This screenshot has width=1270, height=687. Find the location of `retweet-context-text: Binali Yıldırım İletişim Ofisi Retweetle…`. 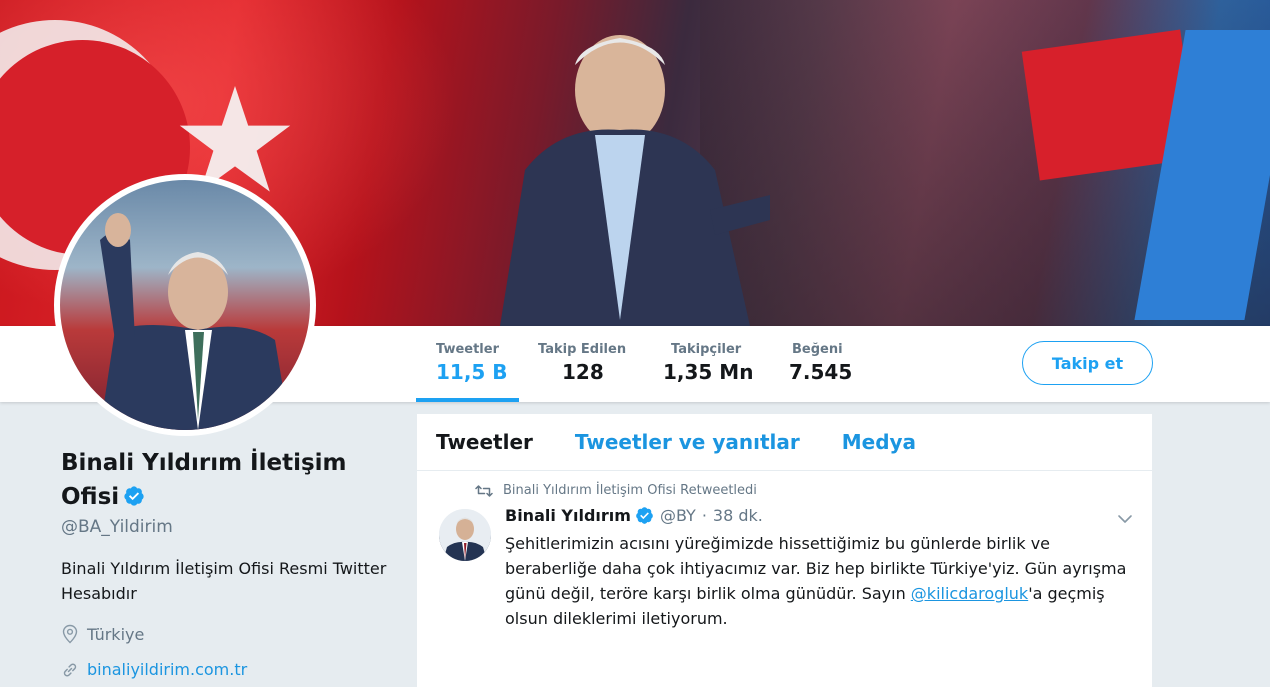

retweet-context-text: Binali Yıldırım İletişim Ofisi Retweetle… is located at coordinates (630, 490).